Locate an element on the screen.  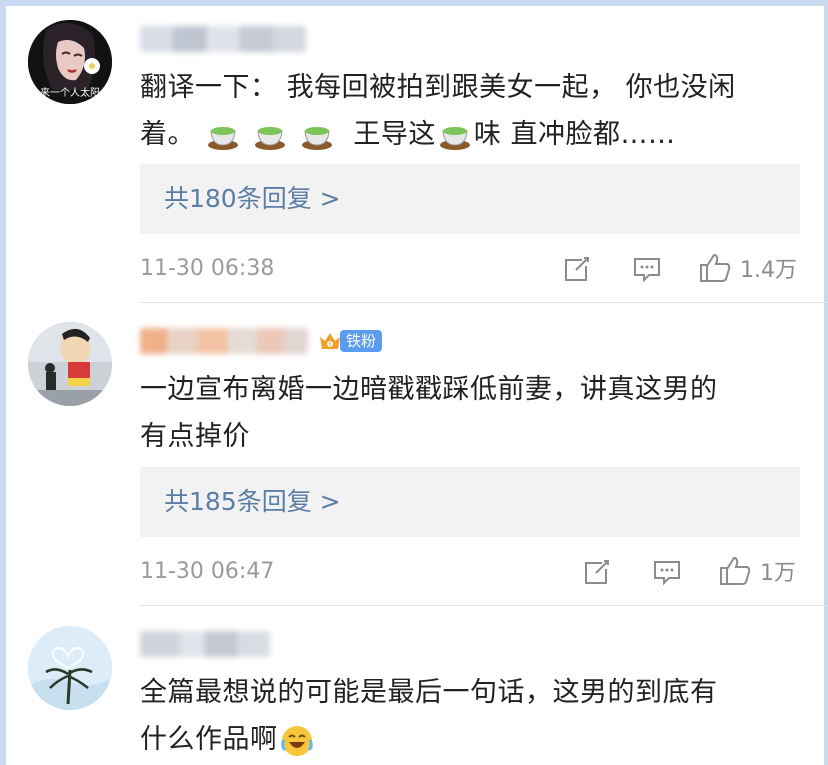
svg-text: 6 is located at coordinates (329, 345).